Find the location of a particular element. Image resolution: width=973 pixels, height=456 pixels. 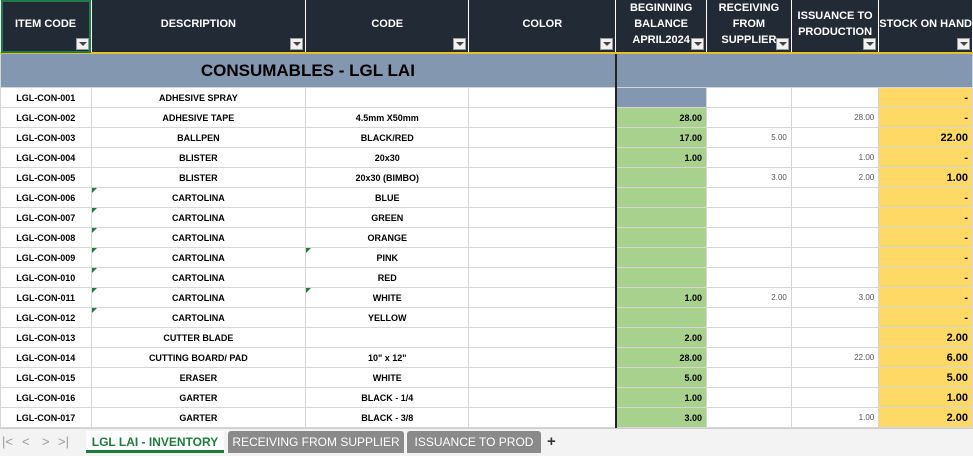

cell-code: ORANGE is located at coordinates (387, 237).